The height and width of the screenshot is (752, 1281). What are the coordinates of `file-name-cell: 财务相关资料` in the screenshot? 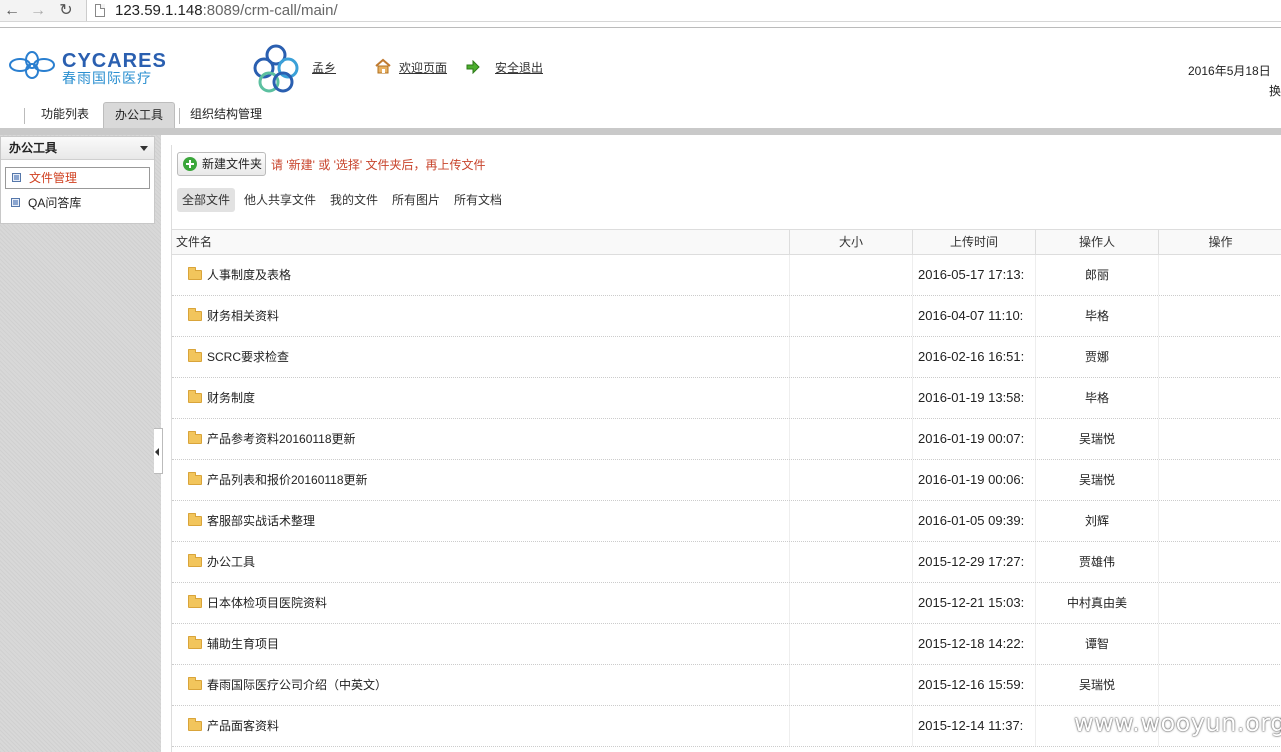 It's located at (481, 316).